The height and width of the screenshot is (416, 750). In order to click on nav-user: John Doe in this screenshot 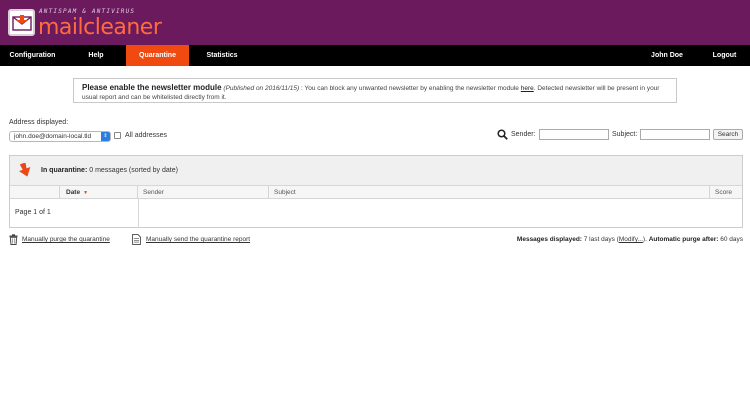, I will do `click(667, 55)`.